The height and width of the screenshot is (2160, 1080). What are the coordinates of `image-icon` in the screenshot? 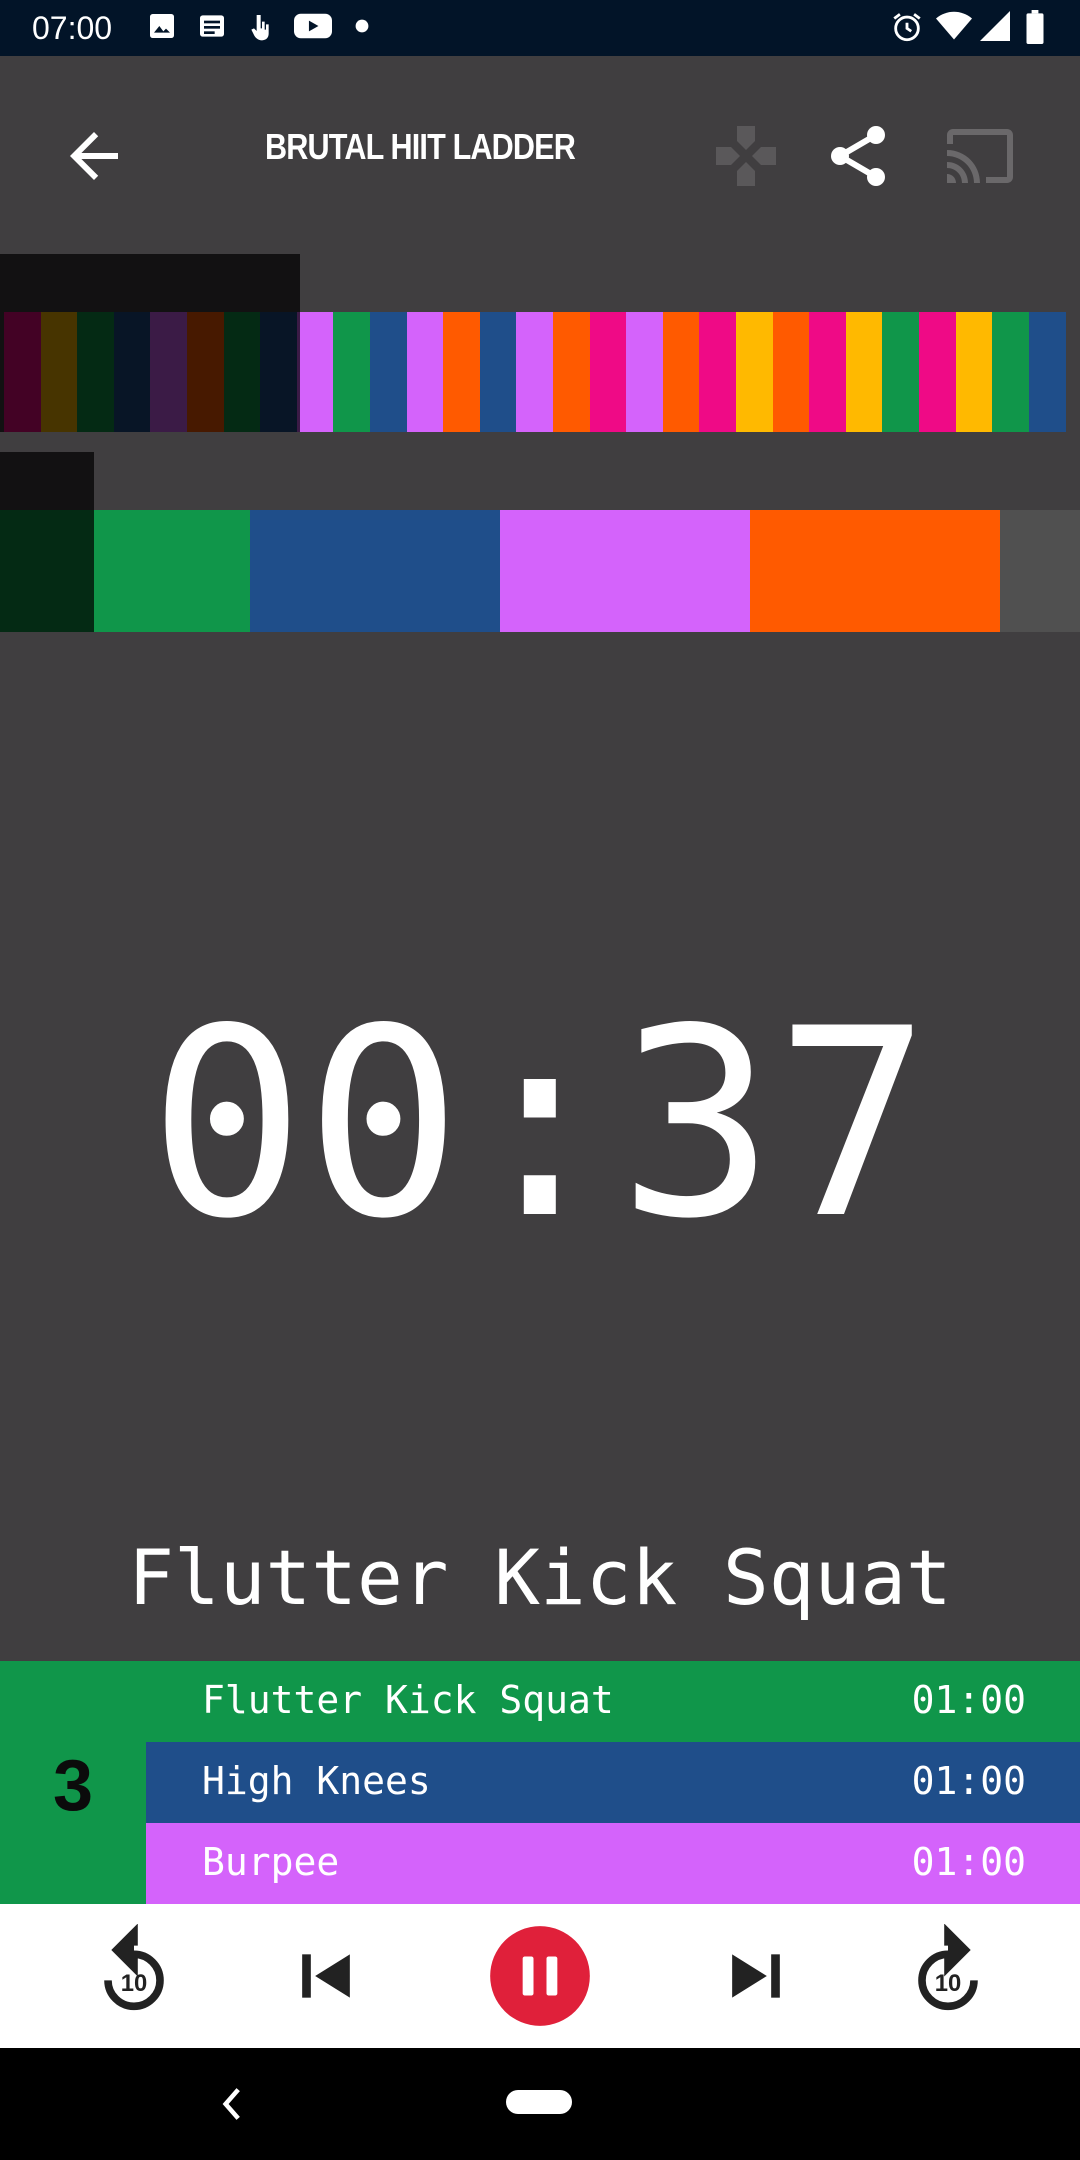 It's located at (162, 26).